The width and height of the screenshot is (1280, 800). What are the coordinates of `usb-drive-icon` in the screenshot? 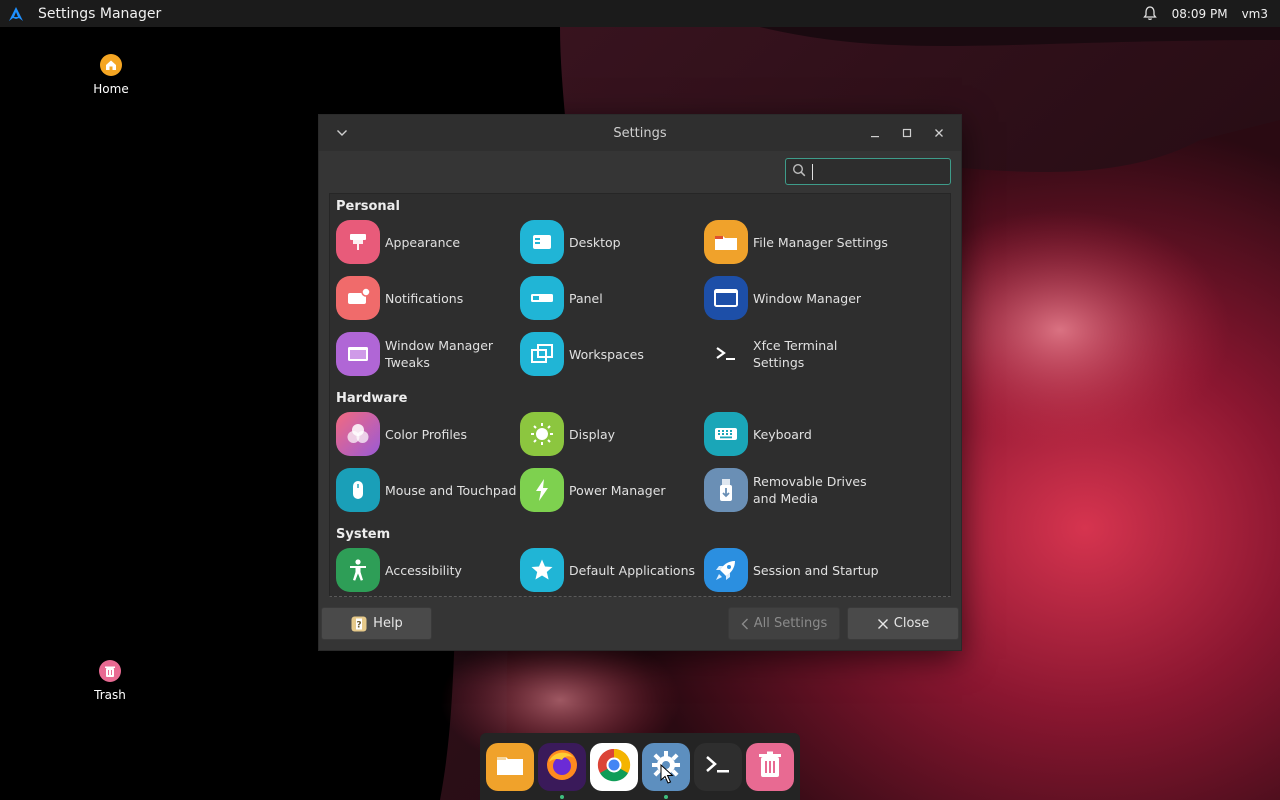 It's located at (726, 490).